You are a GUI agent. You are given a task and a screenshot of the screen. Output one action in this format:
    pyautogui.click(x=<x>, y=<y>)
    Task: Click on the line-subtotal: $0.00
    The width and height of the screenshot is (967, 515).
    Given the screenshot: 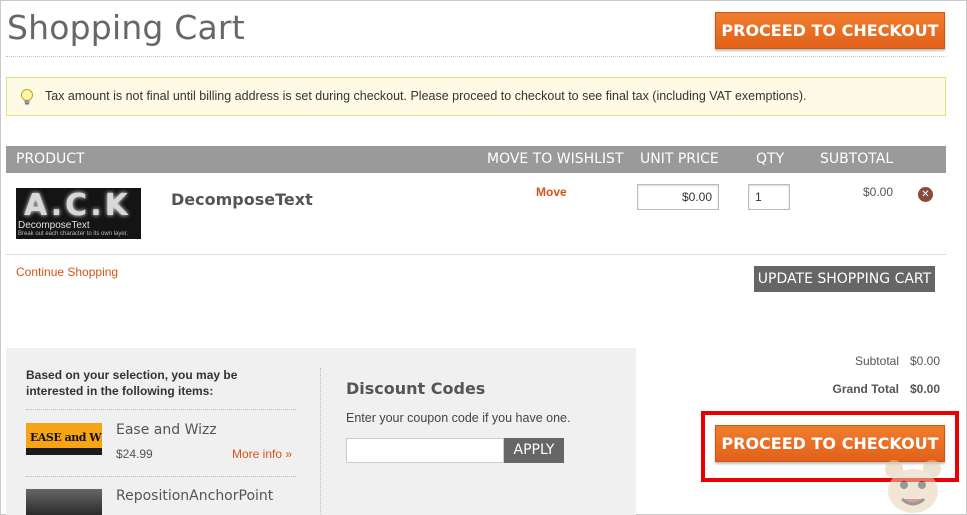 What is the action you would take?
    pyautogui.click(x=878, y=192)
    